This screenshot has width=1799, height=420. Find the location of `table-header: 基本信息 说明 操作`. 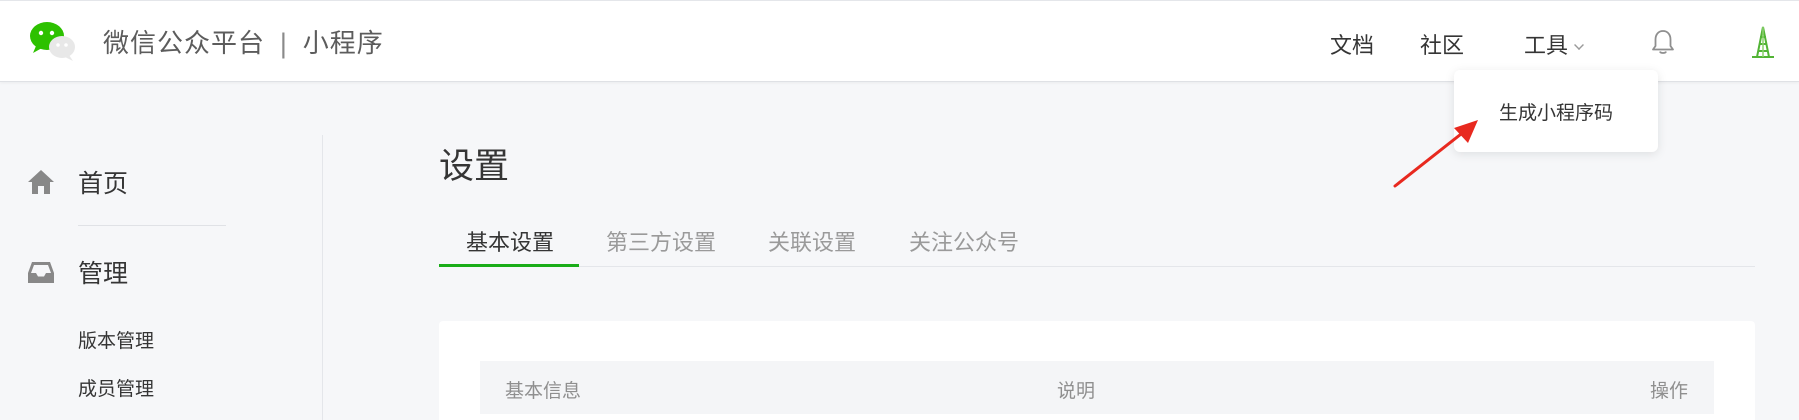

table-header: 基本信息 说明 操作 is located at coordinates (1097, 387).